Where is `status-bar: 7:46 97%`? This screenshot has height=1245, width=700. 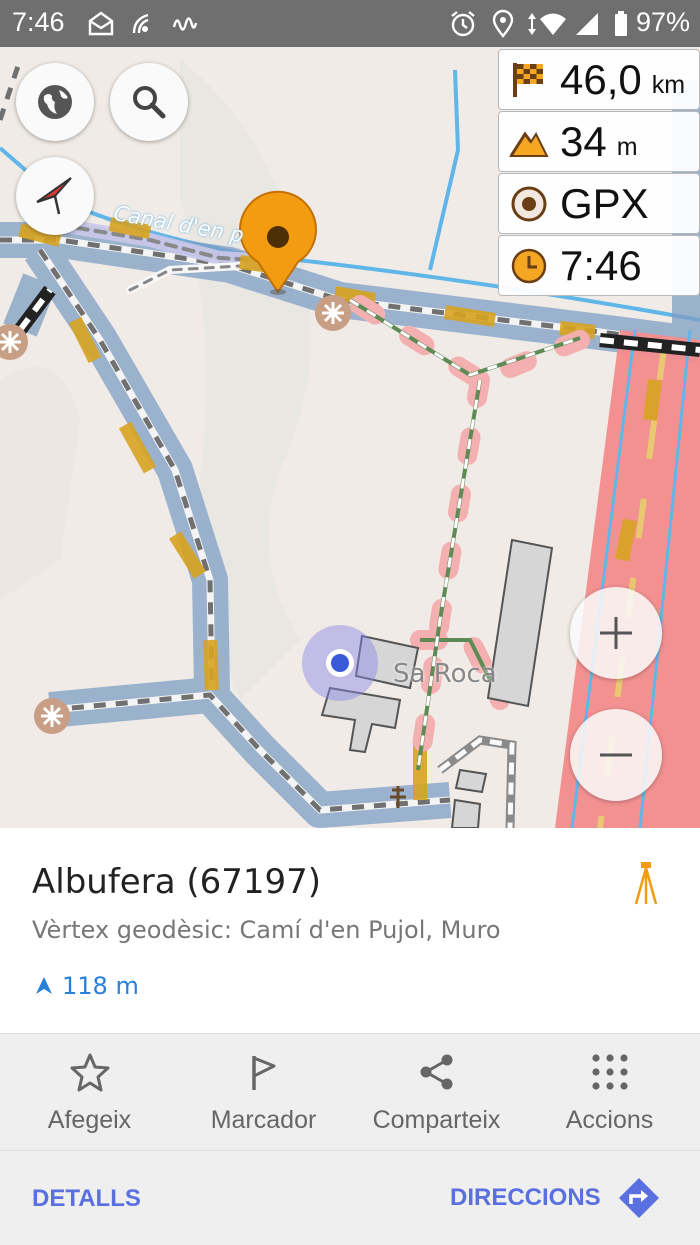
status-bar: 7:46 97% is located at coordinates (350, 23).